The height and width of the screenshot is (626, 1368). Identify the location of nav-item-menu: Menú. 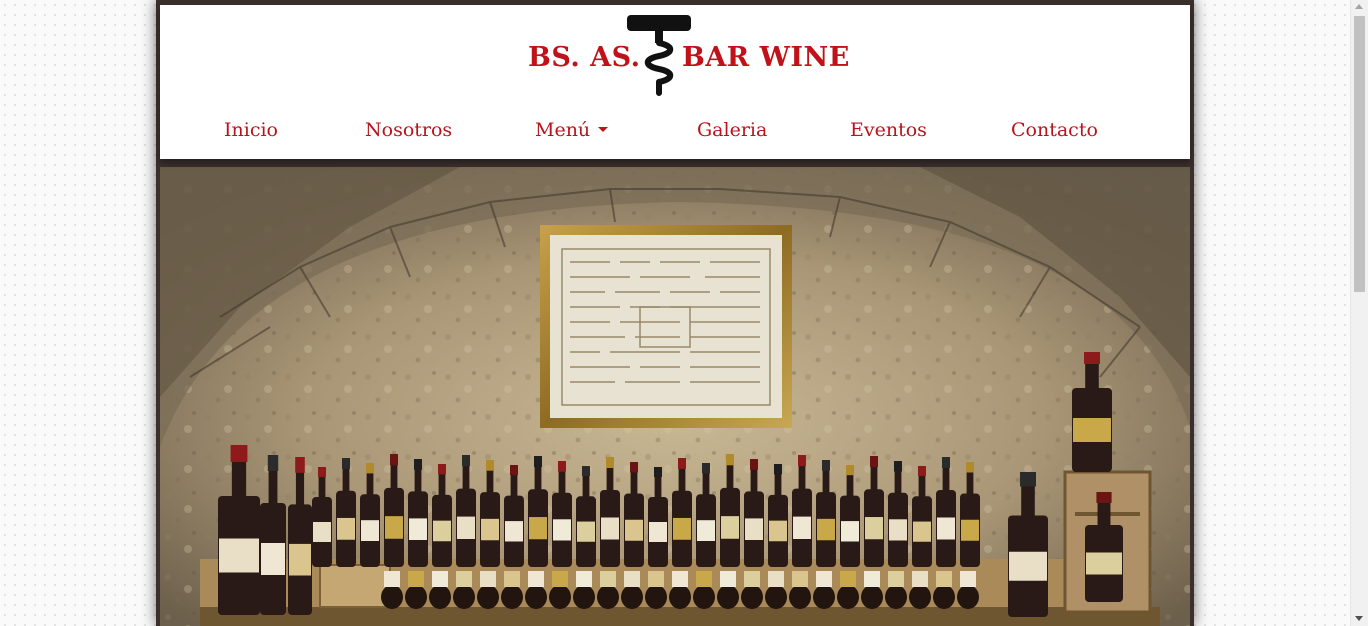
(572, 130).